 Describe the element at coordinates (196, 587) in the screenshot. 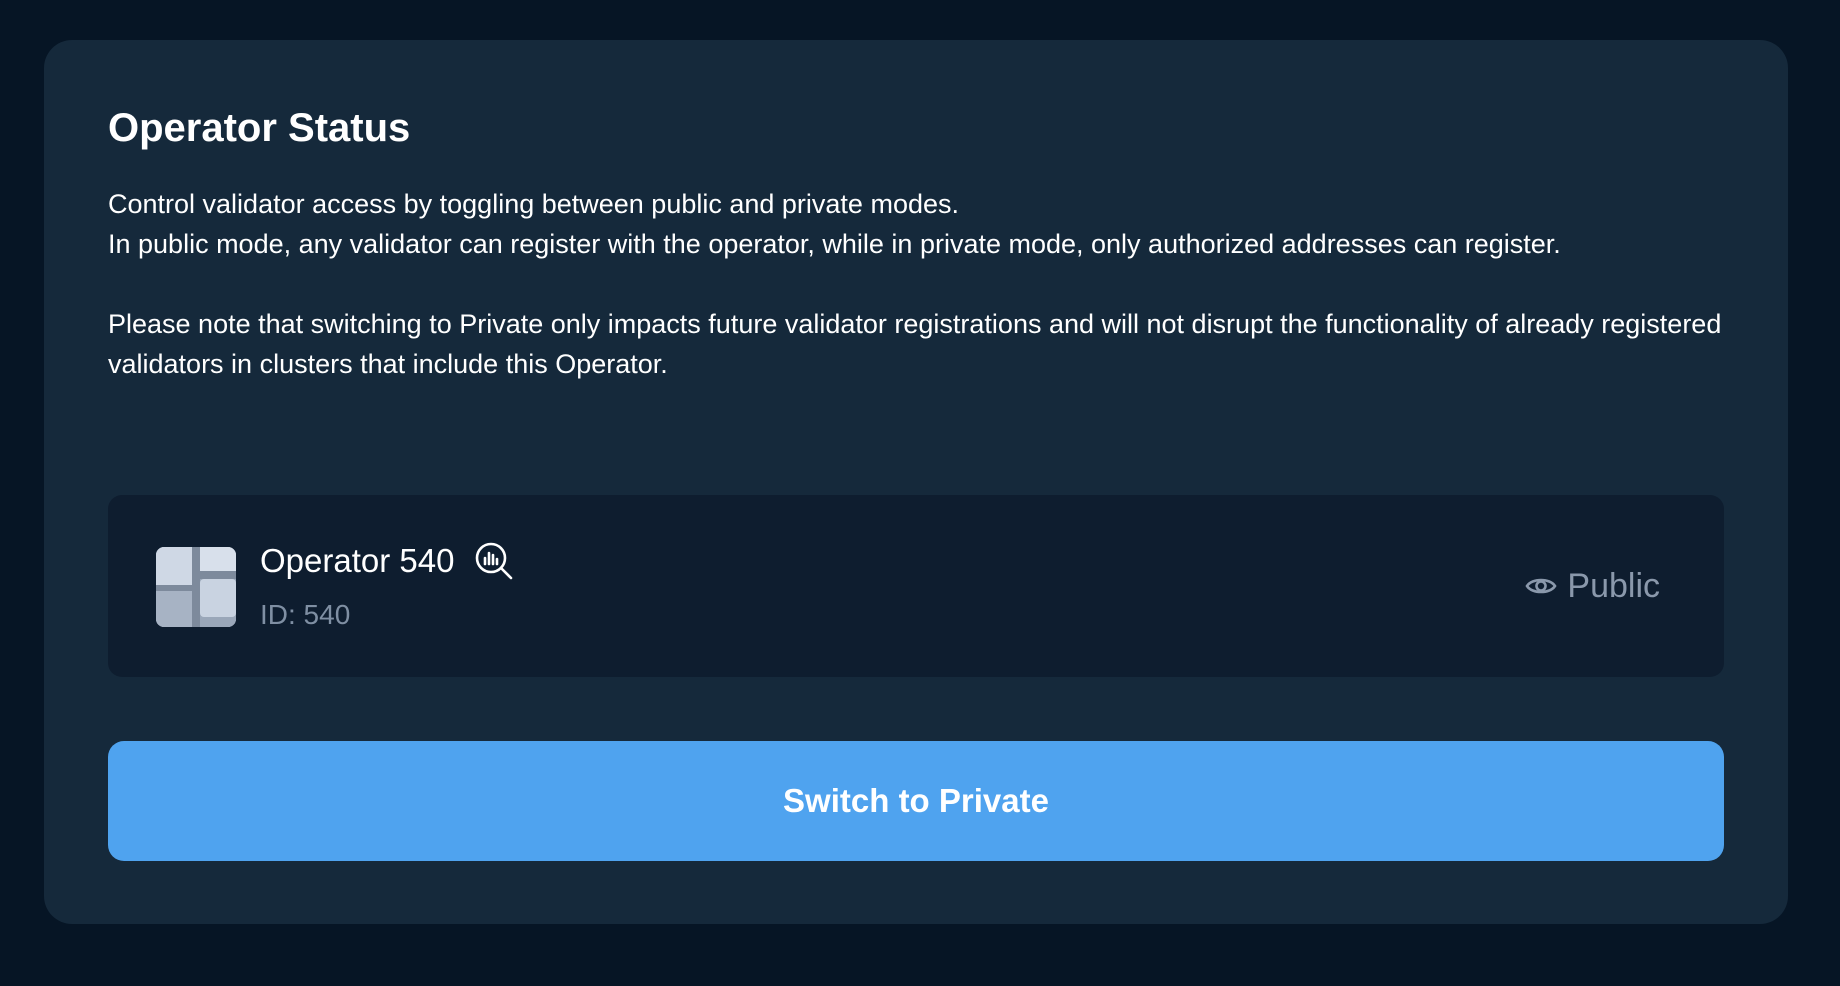

I see `operator-logo-icon` at that location.